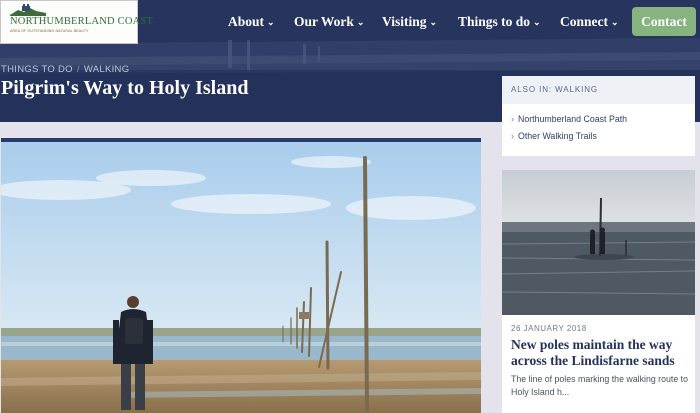 This screenshot has height=413, width=700. Describe the element at coordinates (557, 136) in the screenshot. I see `link-label: Other Walking Trails` at that location.